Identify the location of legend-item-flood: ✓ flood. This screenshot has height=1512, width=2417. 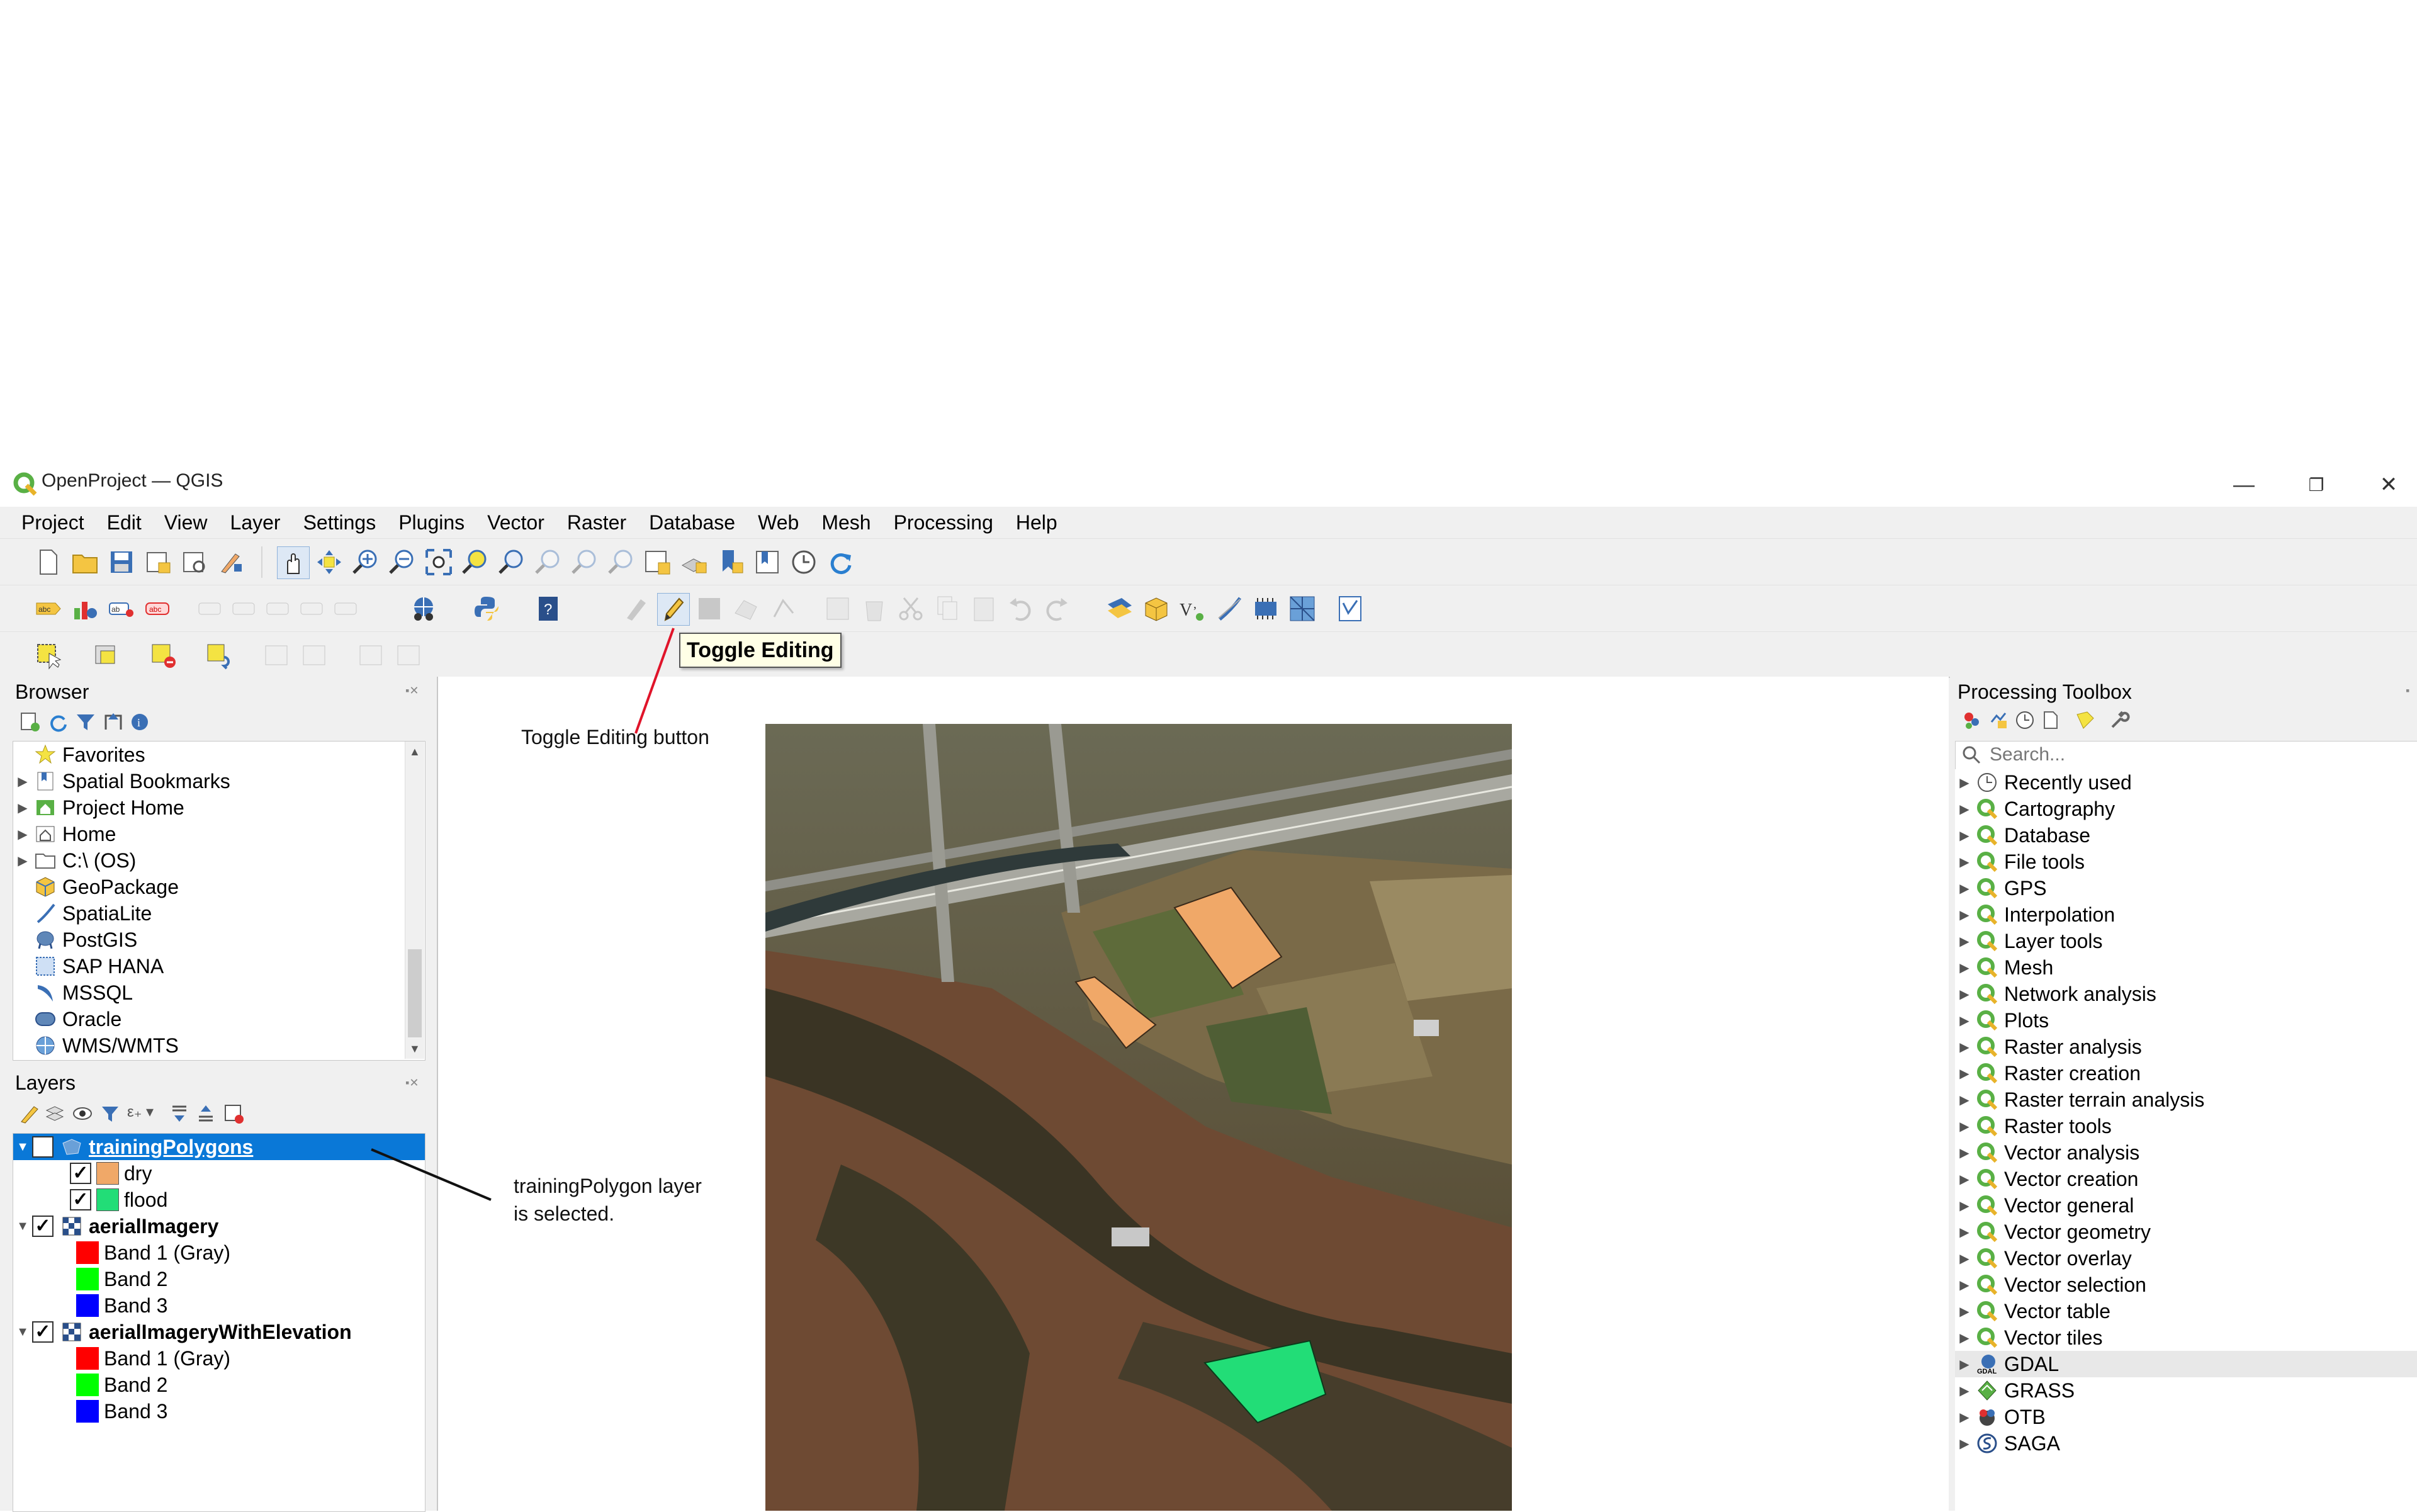
(118, 1200).